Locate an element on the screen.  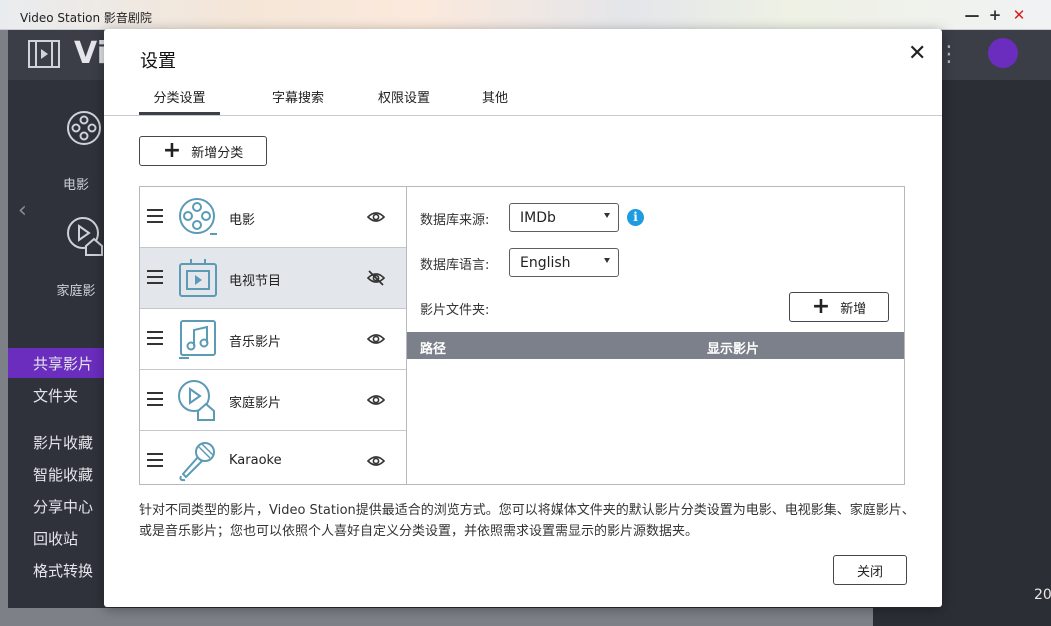
corner-number: 20 is located at coordinates (1042, 595).